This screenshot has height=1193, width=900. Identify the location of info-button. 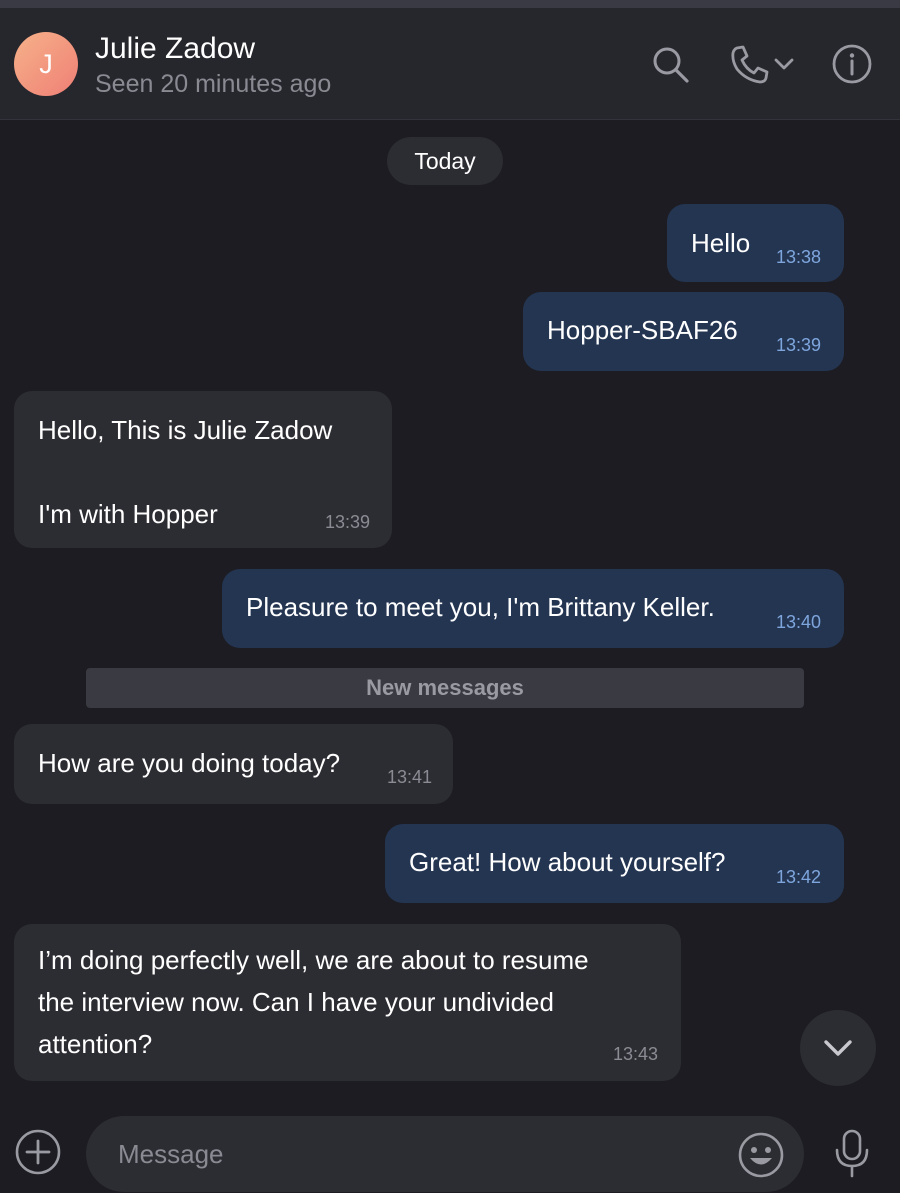
(852, 64).